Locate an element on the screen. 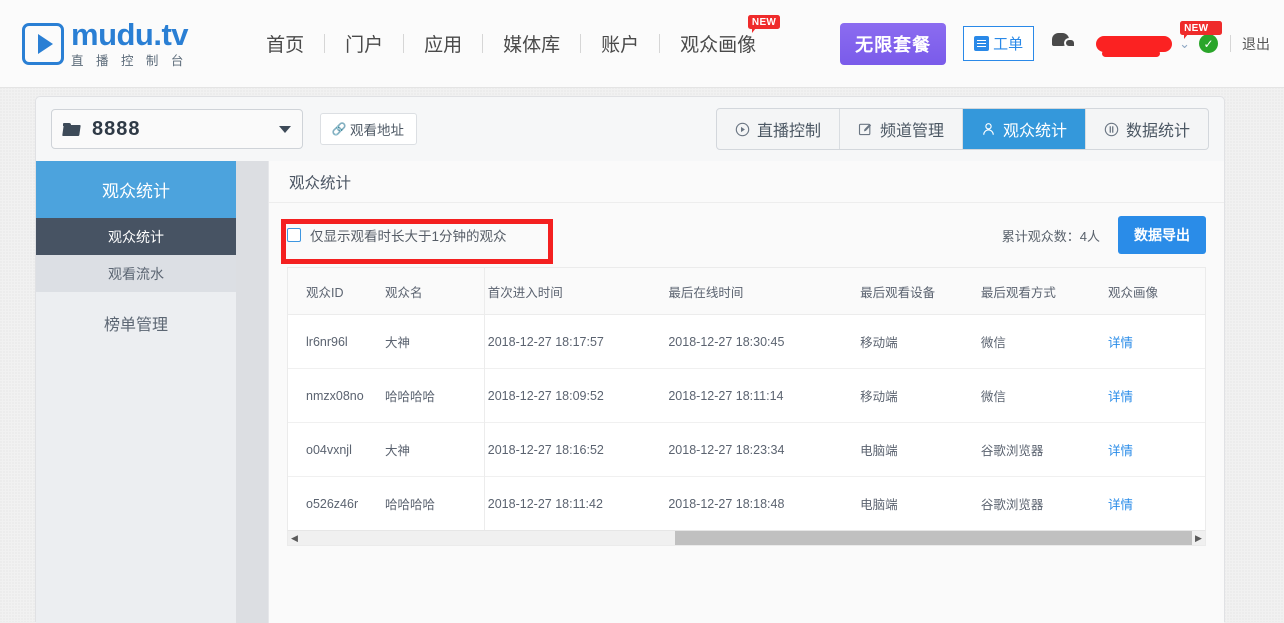 The width and height of the screenshot is (1284, 623). logo: mudu.tv 直 播 控 制 台 is located at coordinates (105, 43).